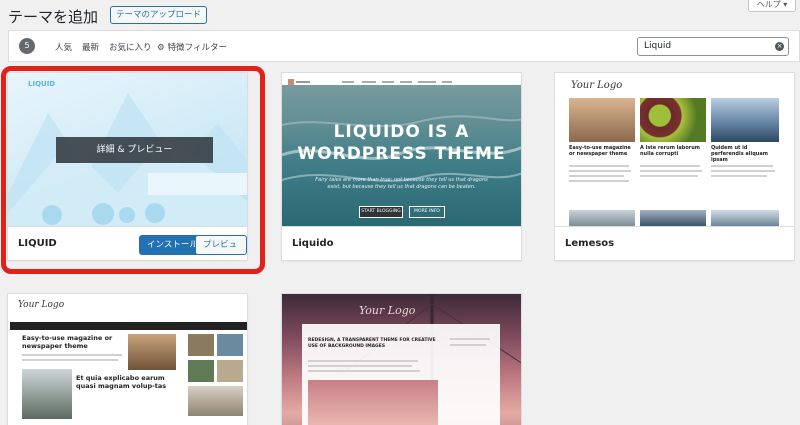 Image resolution: width=800 pixels, height=425 pixels. What do you see at coordinates (401, 143) in the screenshot?
I see `liquido-hero-title: LIQUIDO IS A WORDPRESS THEME` at bounding box center [401, 143].